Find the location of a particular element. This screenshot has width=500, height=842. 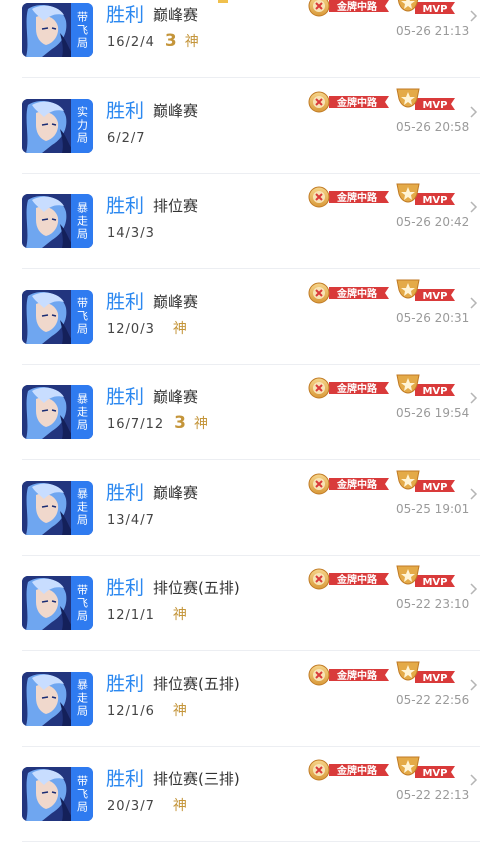

kda-value: 16/7/12 is located at coordinates (136, 424).